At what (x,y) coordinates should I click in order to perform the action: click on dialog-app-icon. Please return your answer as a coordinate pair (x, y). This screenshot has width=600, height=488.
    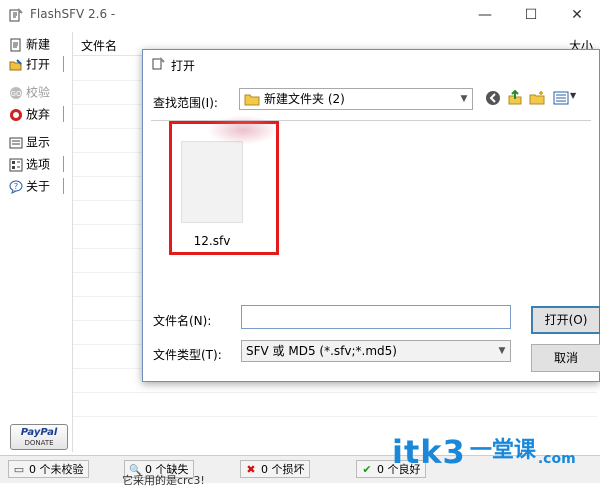
    Looking at the image, I should click on (158, 63).